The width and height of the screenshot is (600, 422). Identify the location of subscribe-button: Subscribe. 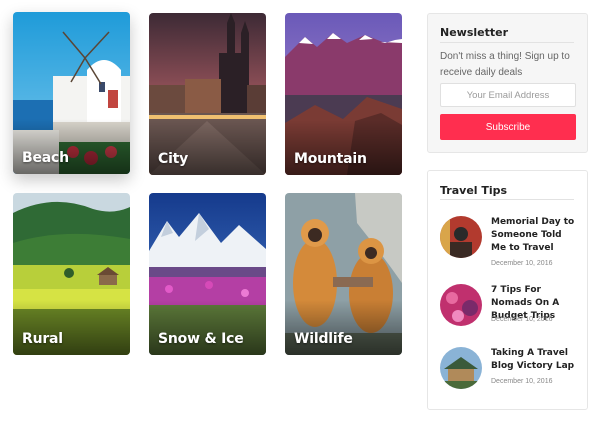
(508, 127).